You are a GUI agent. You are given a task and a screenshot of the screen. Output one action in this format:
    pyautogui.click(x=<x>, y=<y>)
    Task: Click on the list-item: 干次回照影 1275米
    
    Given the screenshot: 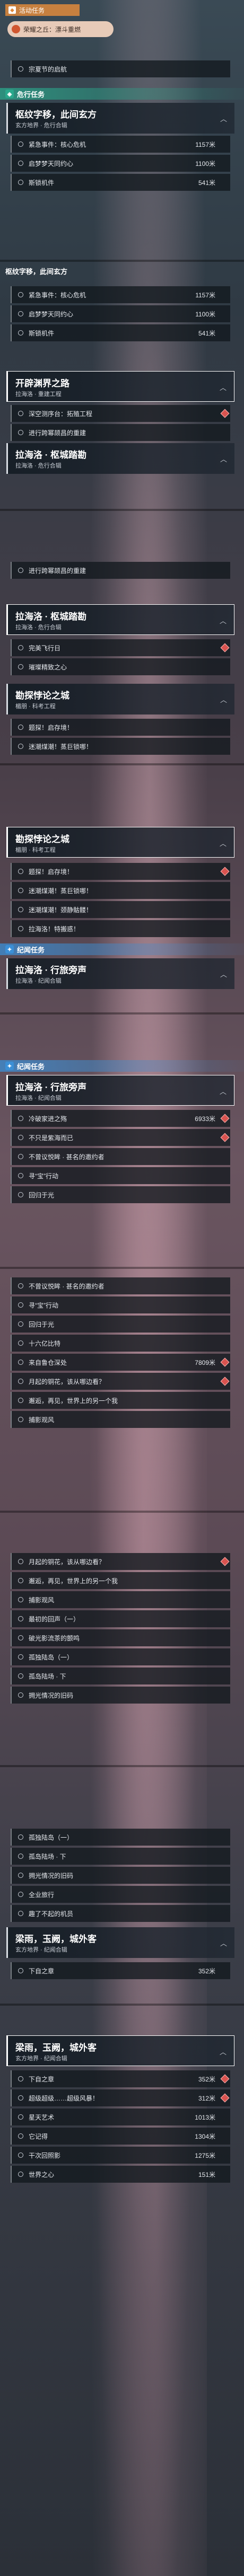 What is the action you would take?
    pyautogui.click(x=121, y=2155)
    